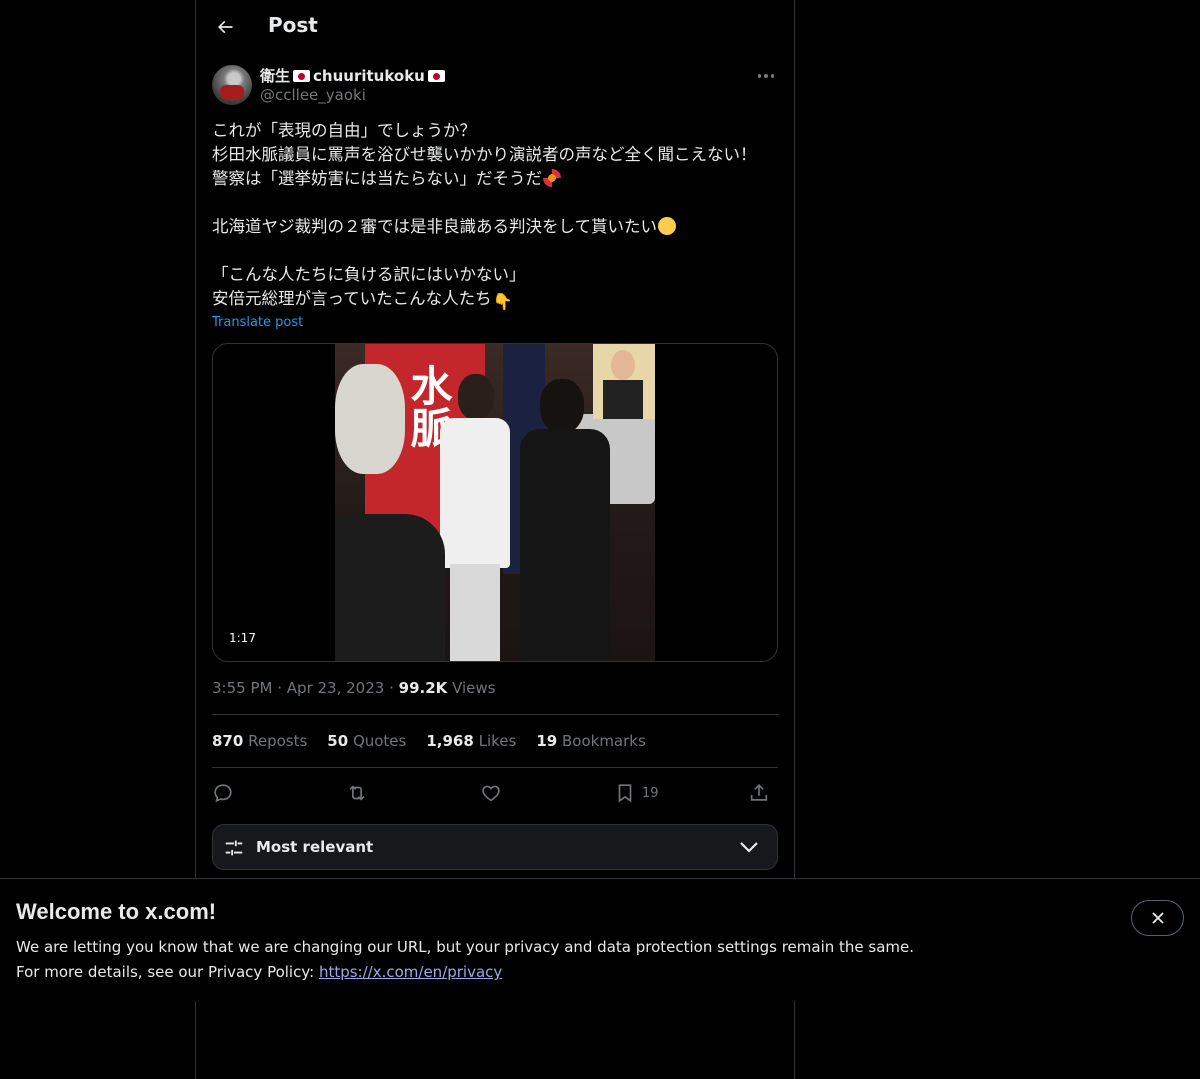 The image size is (1200, 1079). I want to click on post-text-line: 杉田水脈議員に罵声を浴びせ襲いかかり演説者の声など全く聞こえない！, so click(484, 154).